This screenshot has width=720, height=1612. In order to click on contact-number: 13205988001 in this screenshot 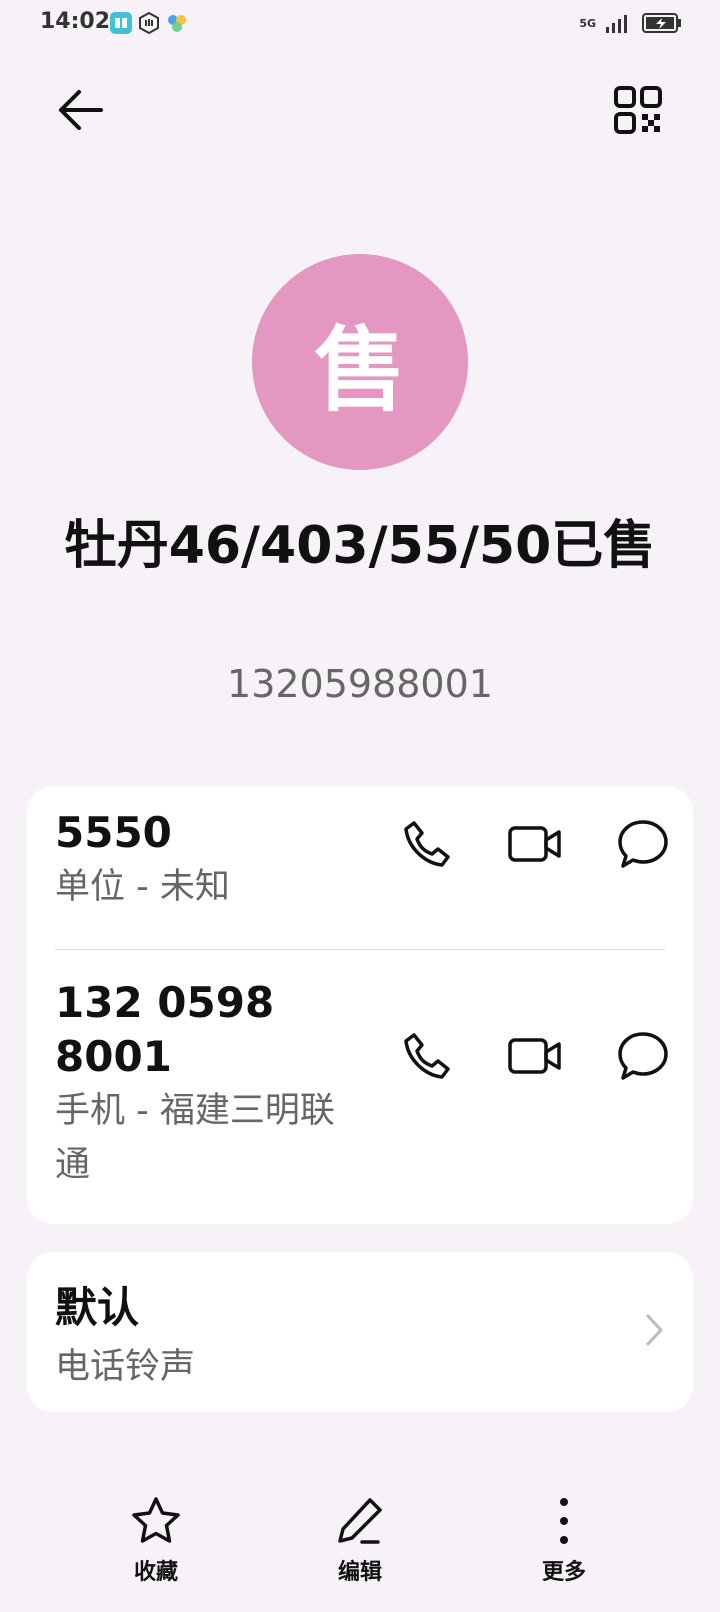, I will do `click(360, 684)`.